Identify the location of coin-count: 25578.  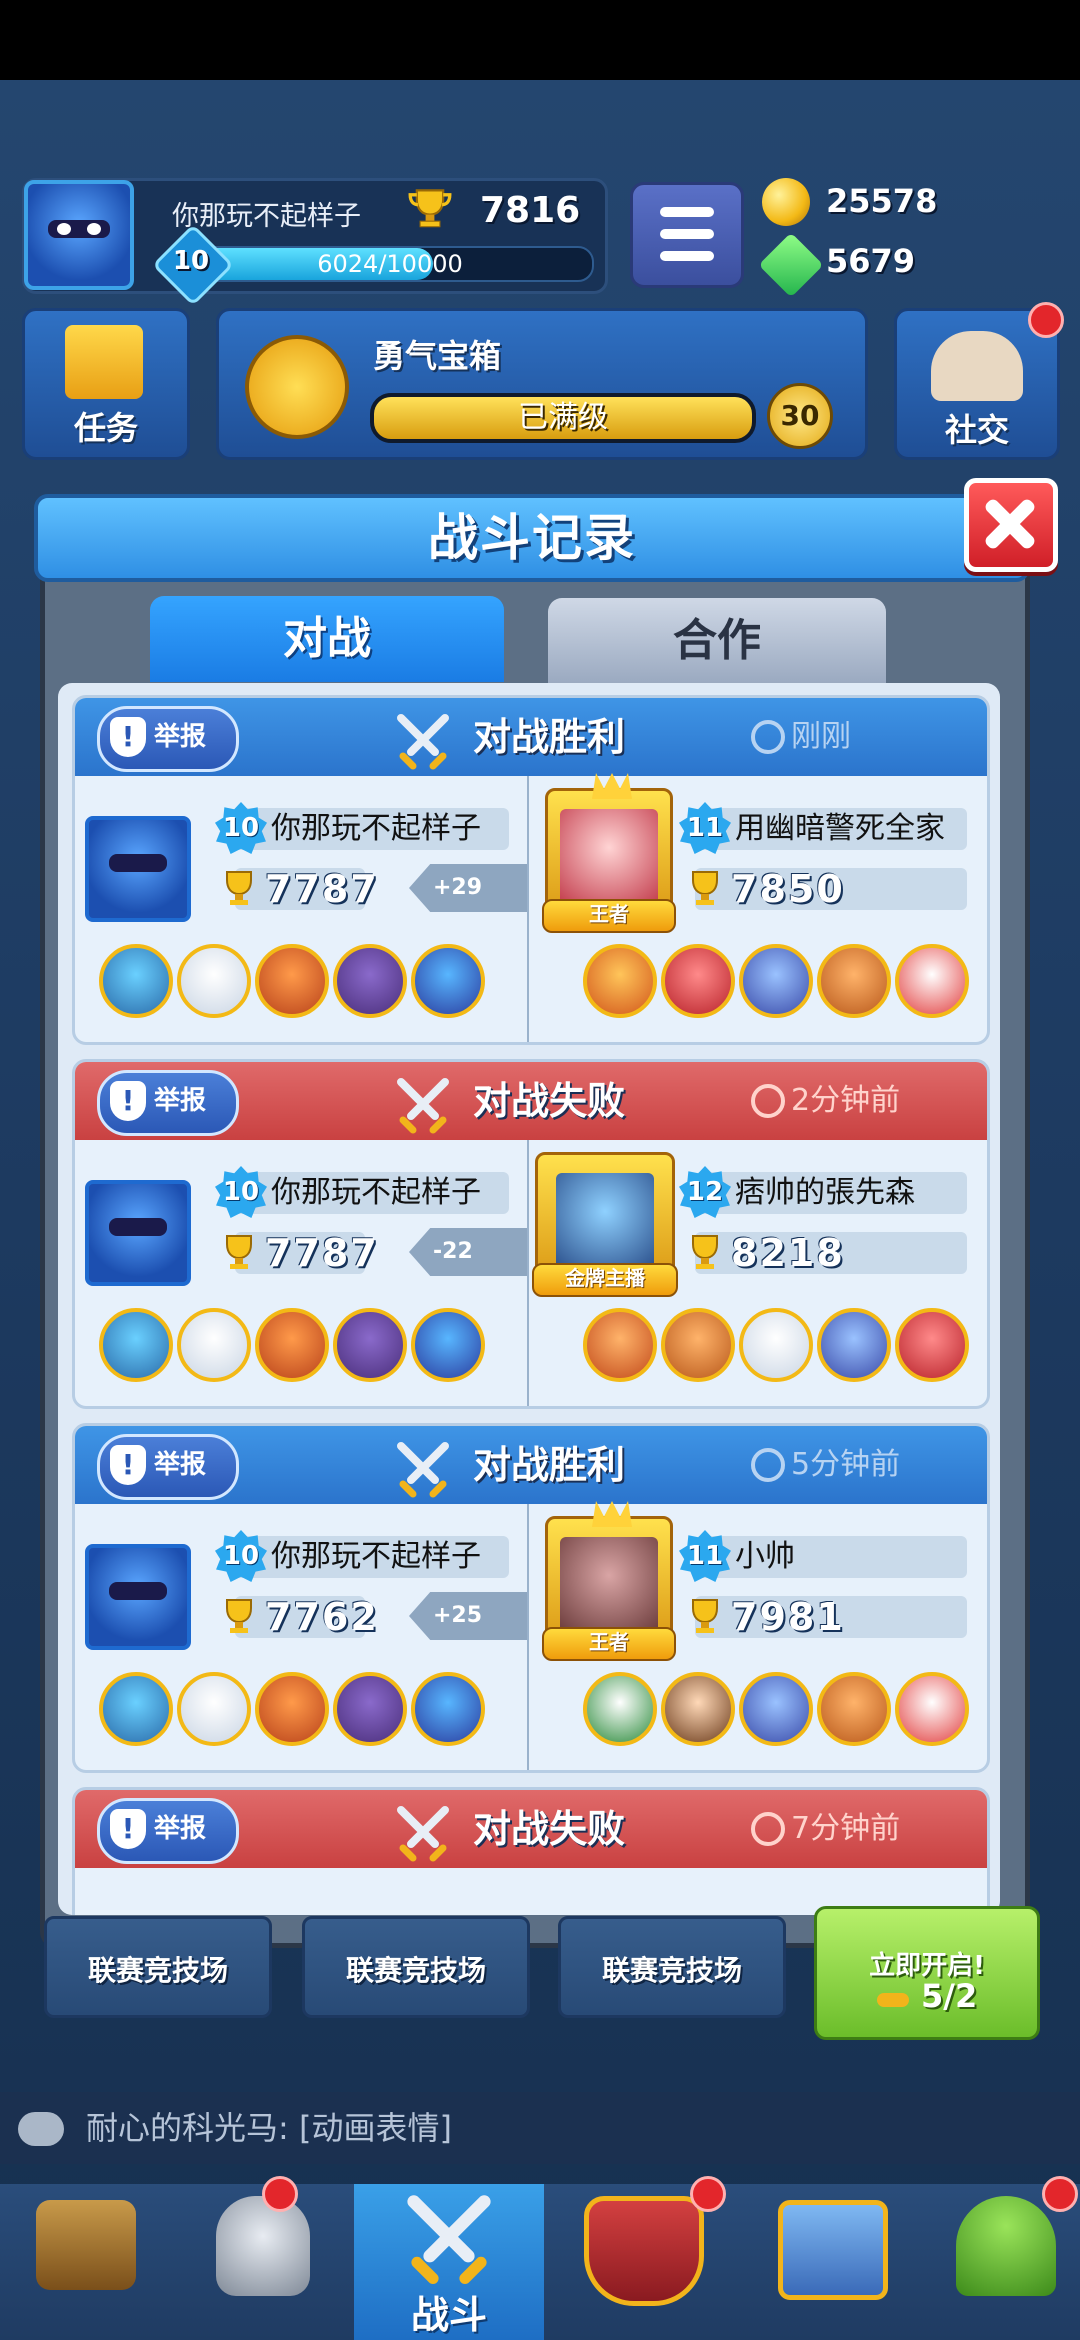
(882, 201).